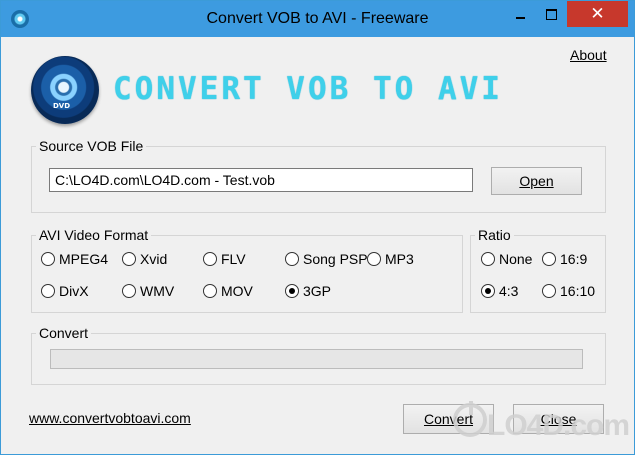 This screenshot has height=455, width=635. Describe the element at coordinates (65, 90) in the screenshot. I see `dvd-logo-icon: DVD` at that location.